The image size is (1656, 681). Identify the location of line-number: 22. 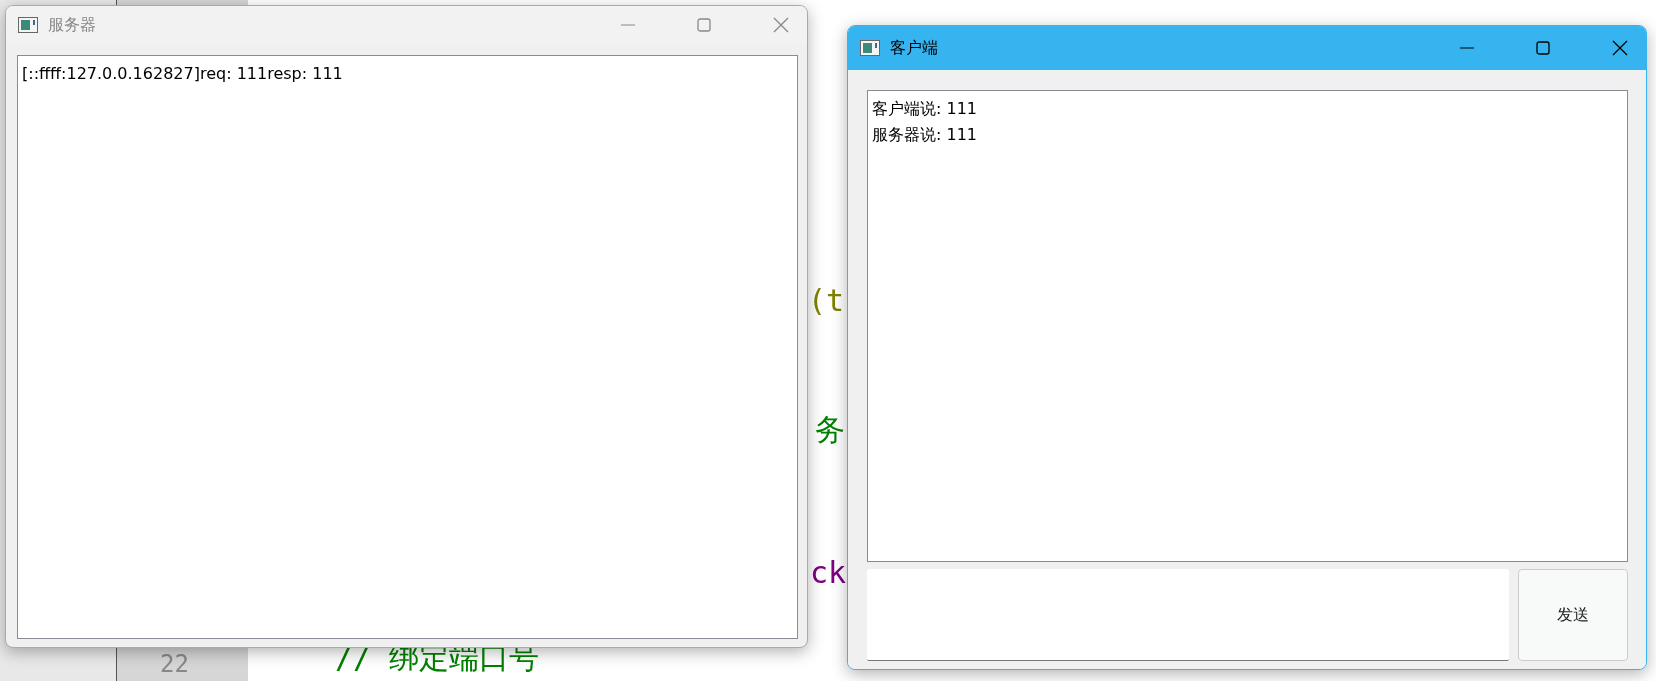
(174, 664).